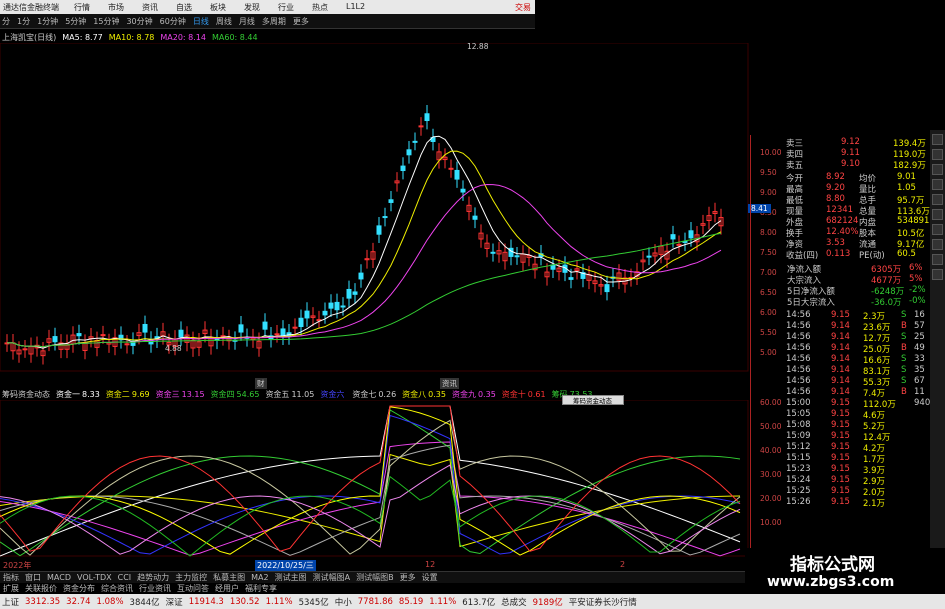  What do you see at coordinates (919, 370) in the screenshot?
I see `tick-count: 35` at bounding box center [919, 370].